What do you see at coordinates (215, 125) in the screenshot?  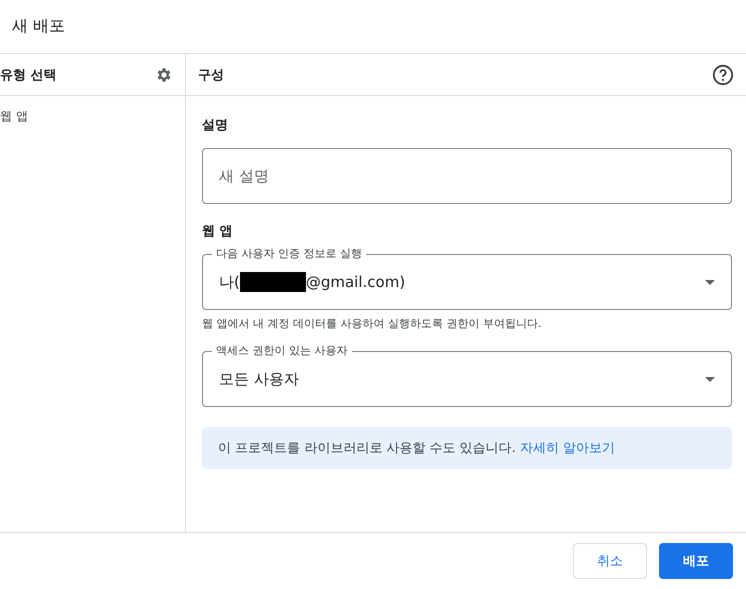 I see `field-label: 설명` at bounding box center [215, 125].